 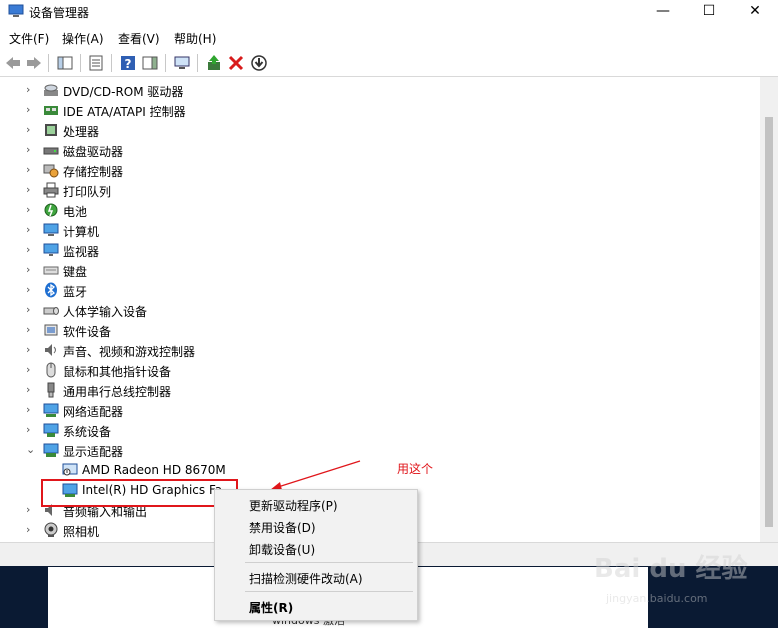 What do you see at coordinates (375, 370) in the screenshot?
I see `tree-item: › 鼠标和其他指针设备` at bounding box center [375, 370].